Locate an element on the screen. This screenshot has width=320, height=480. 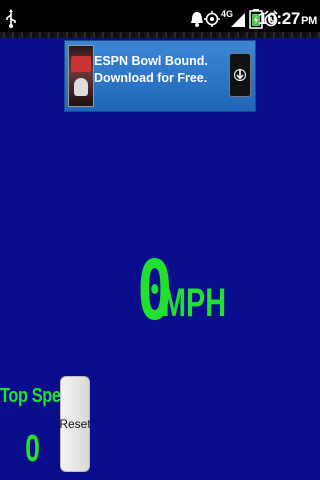
status-time: 10:27PM is located at coordinates (287, 19).